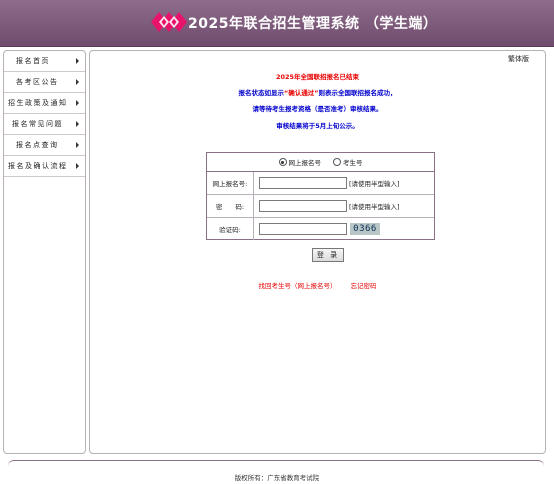 The width and height of the screenshot is (554, 484). I want to click on copyright: 版权所有：广东省教育考试院, so click(277, 478).